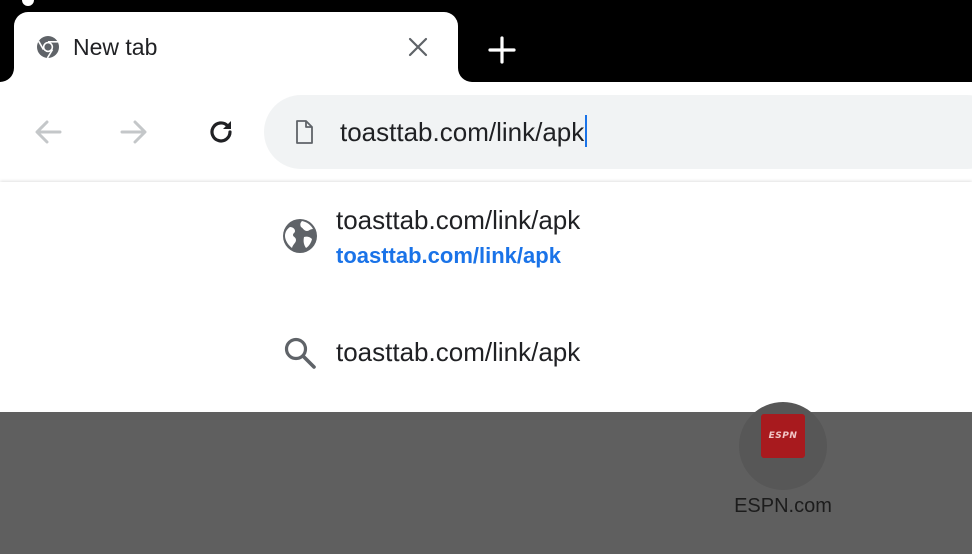  What do you see at coordinates (48, 47) in the screenshot?
I see `chrome-icon` at bounding box center [48, 47].